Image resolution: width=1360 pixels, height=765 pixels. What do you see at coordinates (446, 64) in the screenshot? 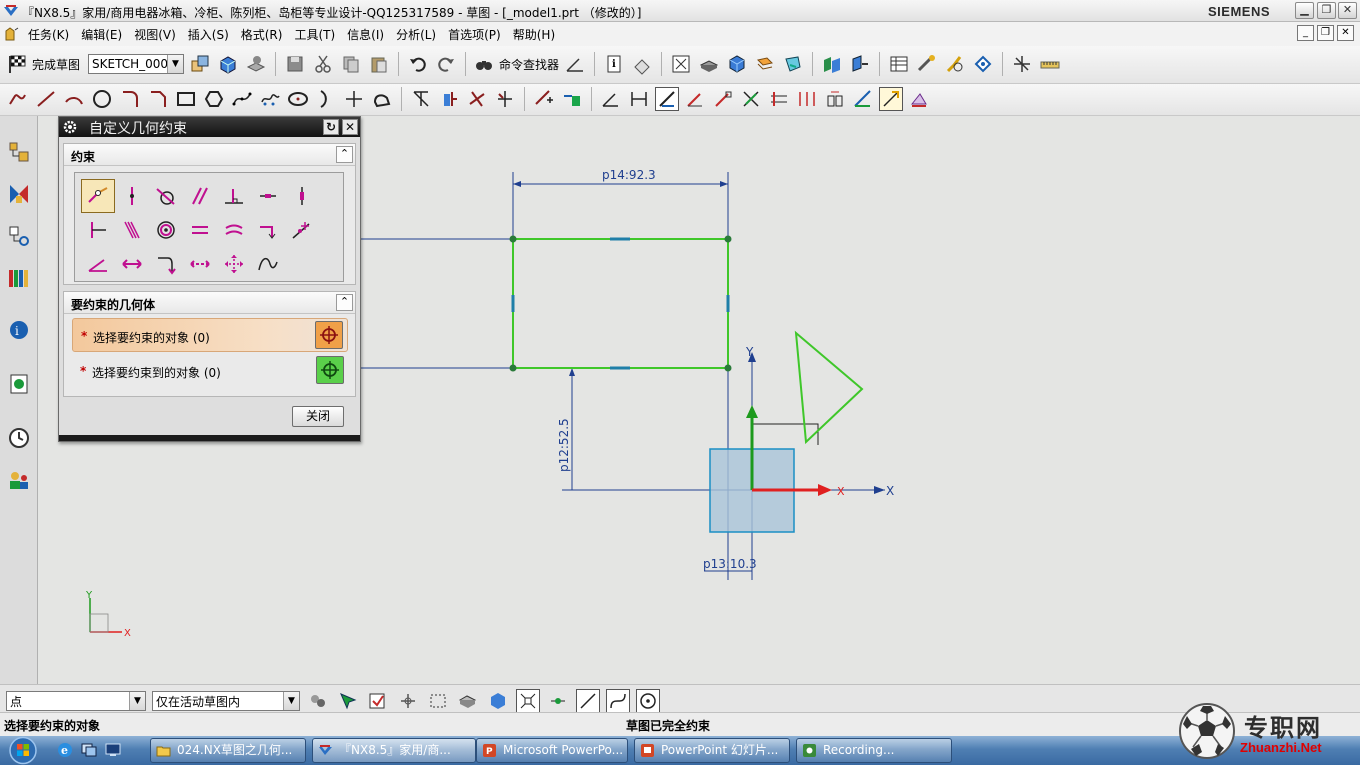
I see `redo-icon` at bounding box center [446, 64].